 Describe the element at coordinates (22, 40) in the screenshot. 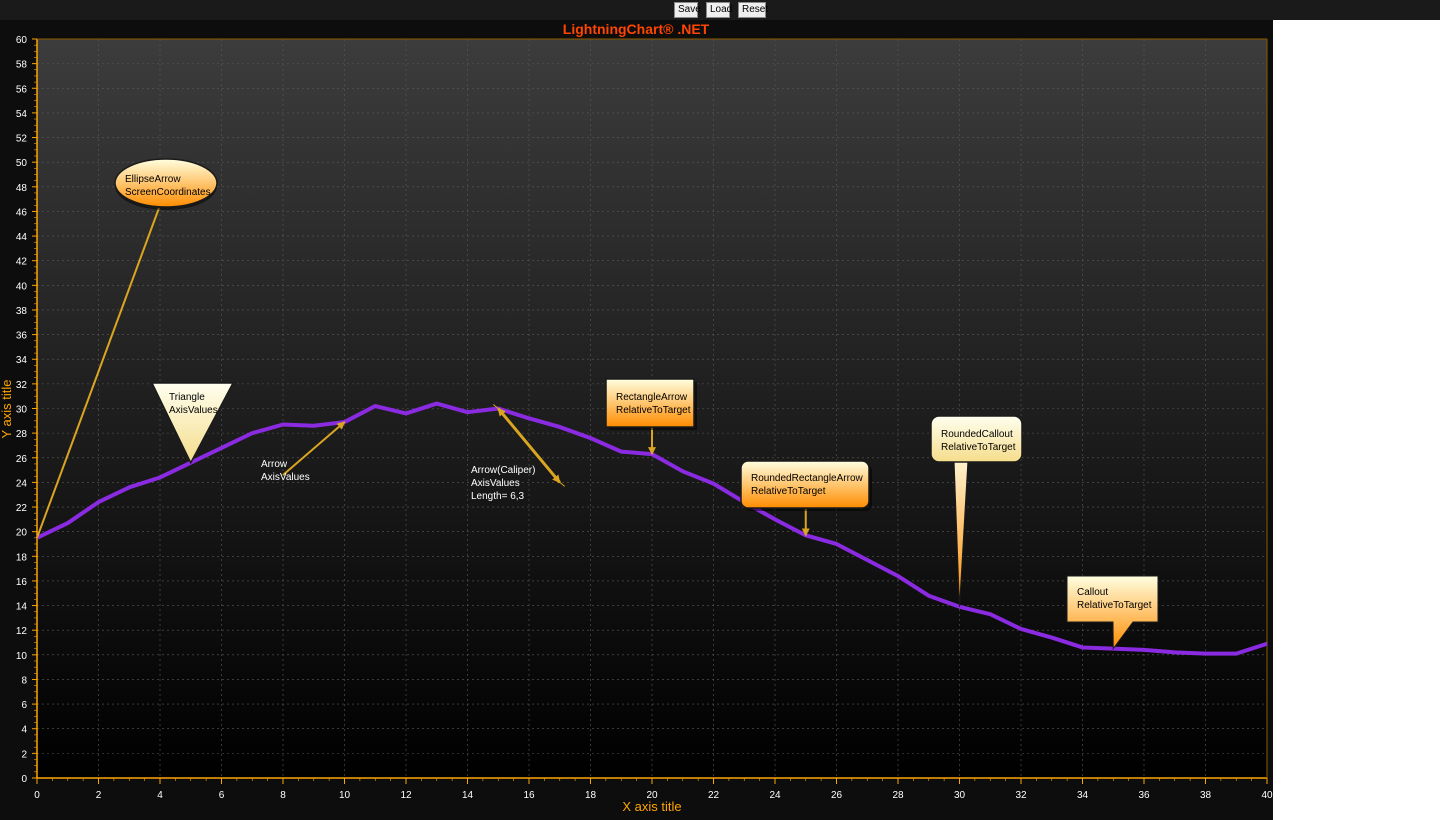

I see `y-tick-label: 60` at that location.